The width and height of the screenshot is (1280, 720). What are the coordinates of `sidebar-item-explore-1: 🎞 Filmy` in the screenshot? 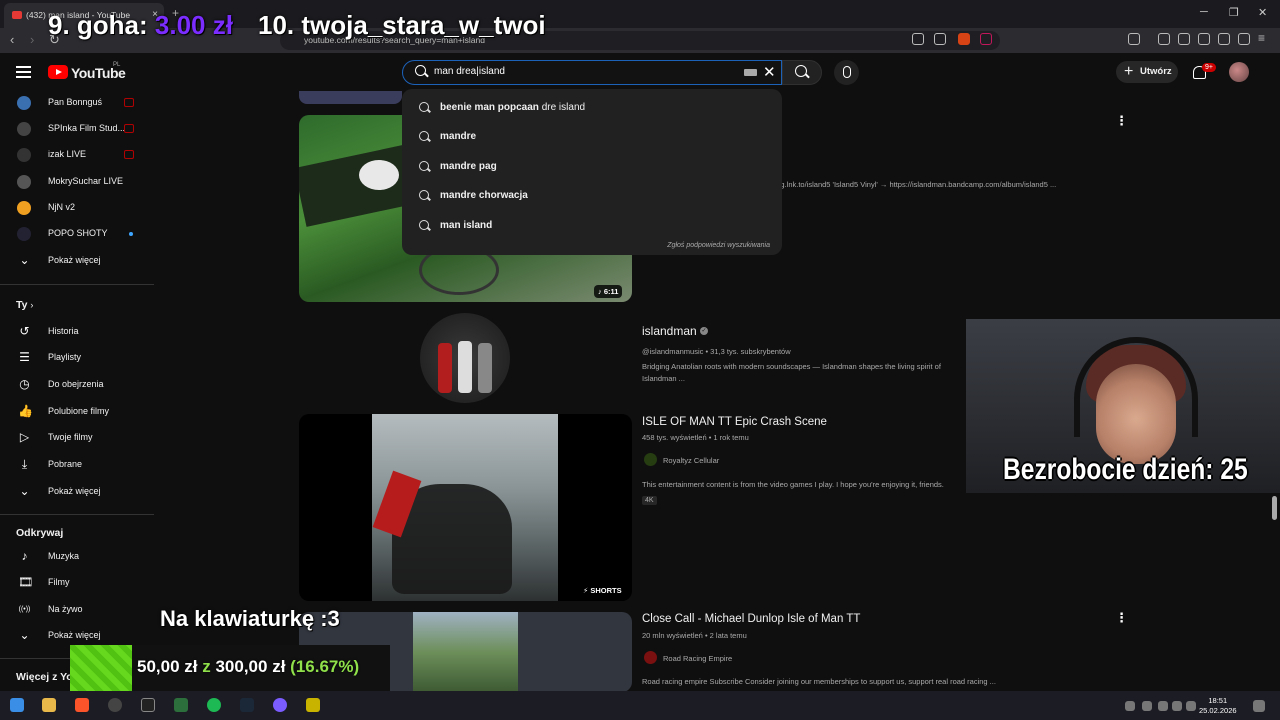 It's located at (77, 584).